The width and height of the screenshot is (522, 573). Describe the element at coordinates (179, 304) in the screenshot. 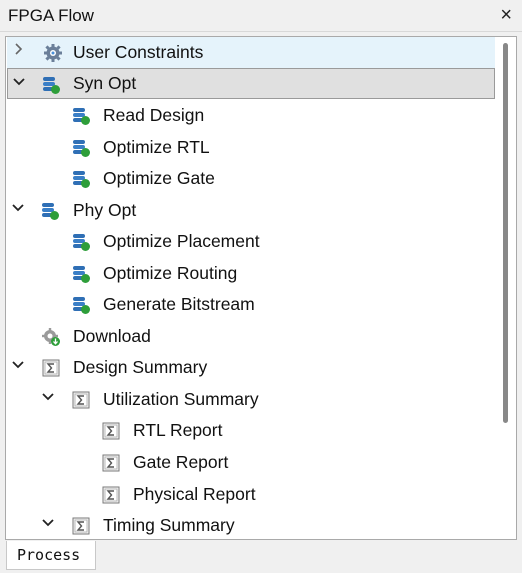

I see `tree-item-label: Generate Bitstream` at that location.